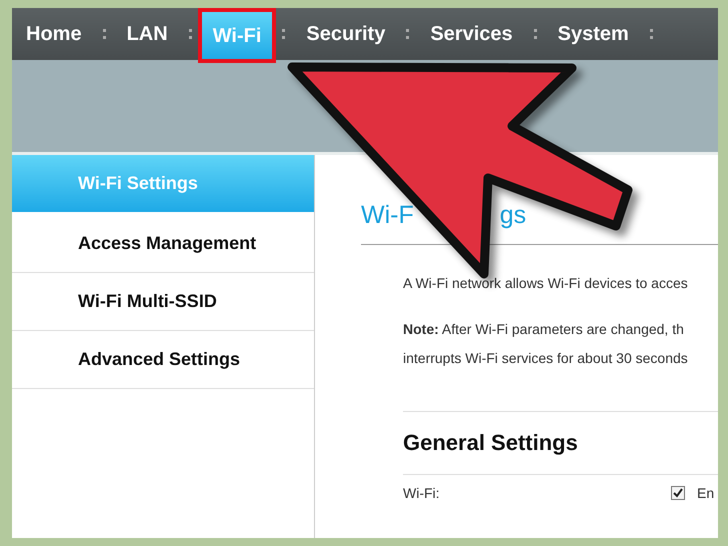 The width and height of the screenshot is (728, 546). What do you see at coordinates (163, 360) in the screenshot?
I see `sidebar-item: Advanced Settings` at bounding box center [163, 360].